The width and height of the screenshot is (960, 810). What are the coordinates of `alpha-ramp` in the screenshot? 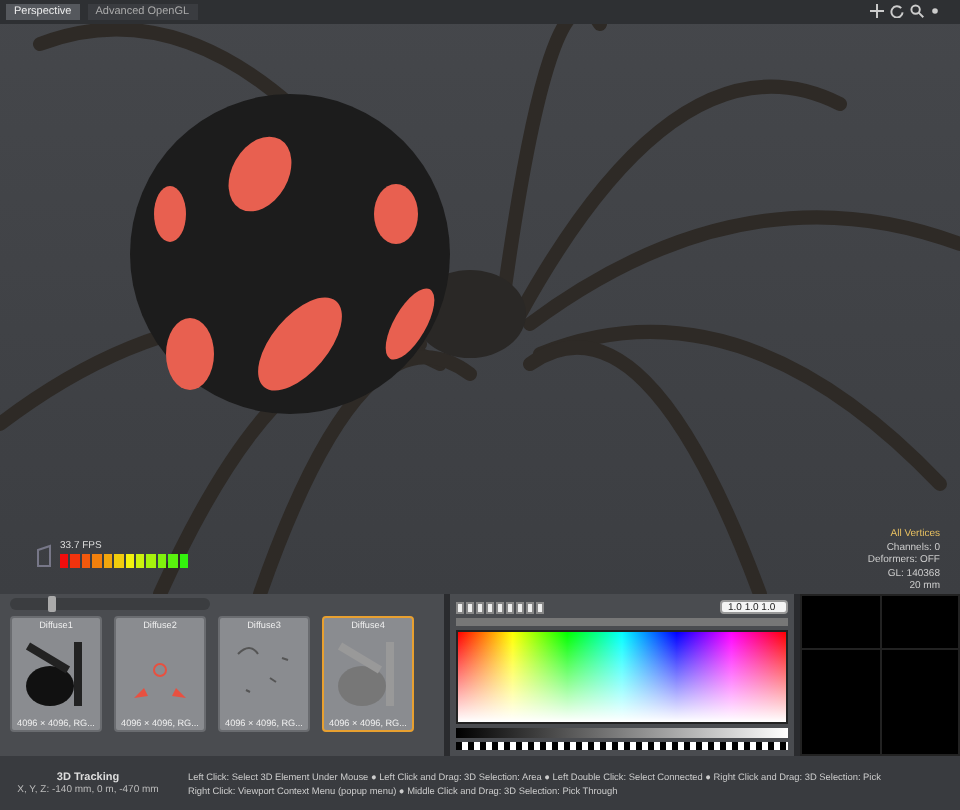 It's located at (622, 746).